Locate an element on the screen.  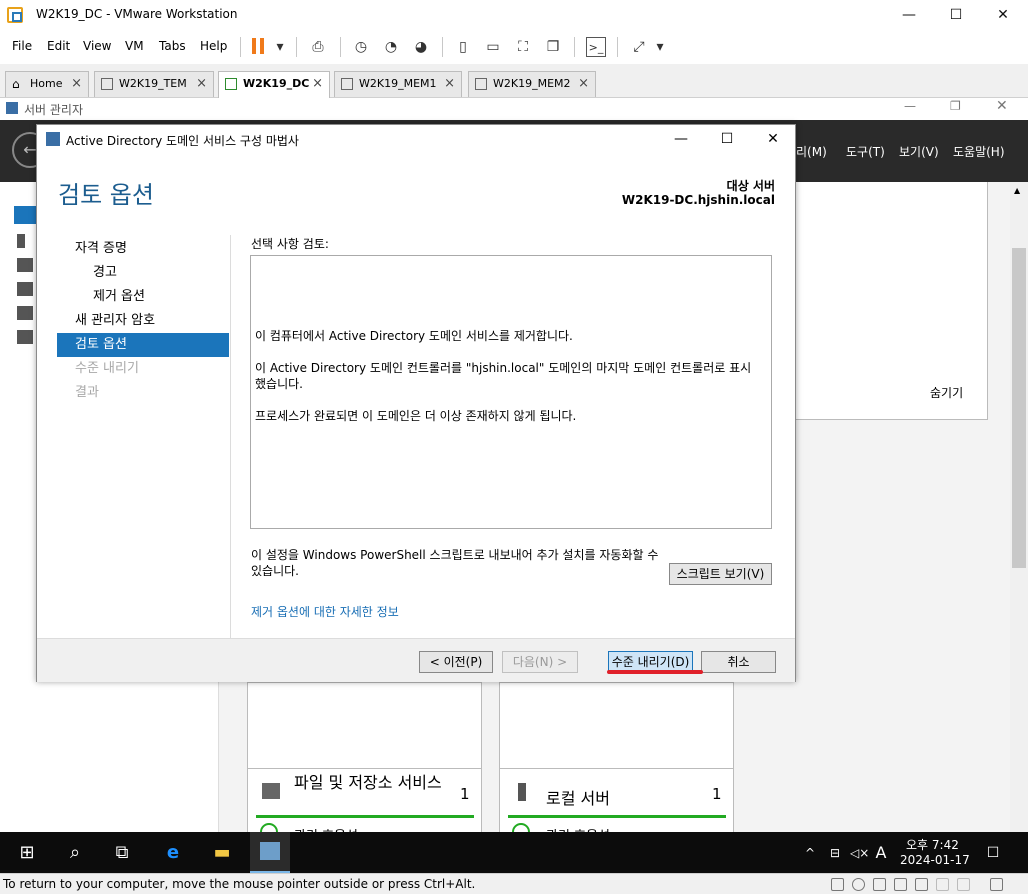
step-results: 결과 is located at coordinates (87, 392).